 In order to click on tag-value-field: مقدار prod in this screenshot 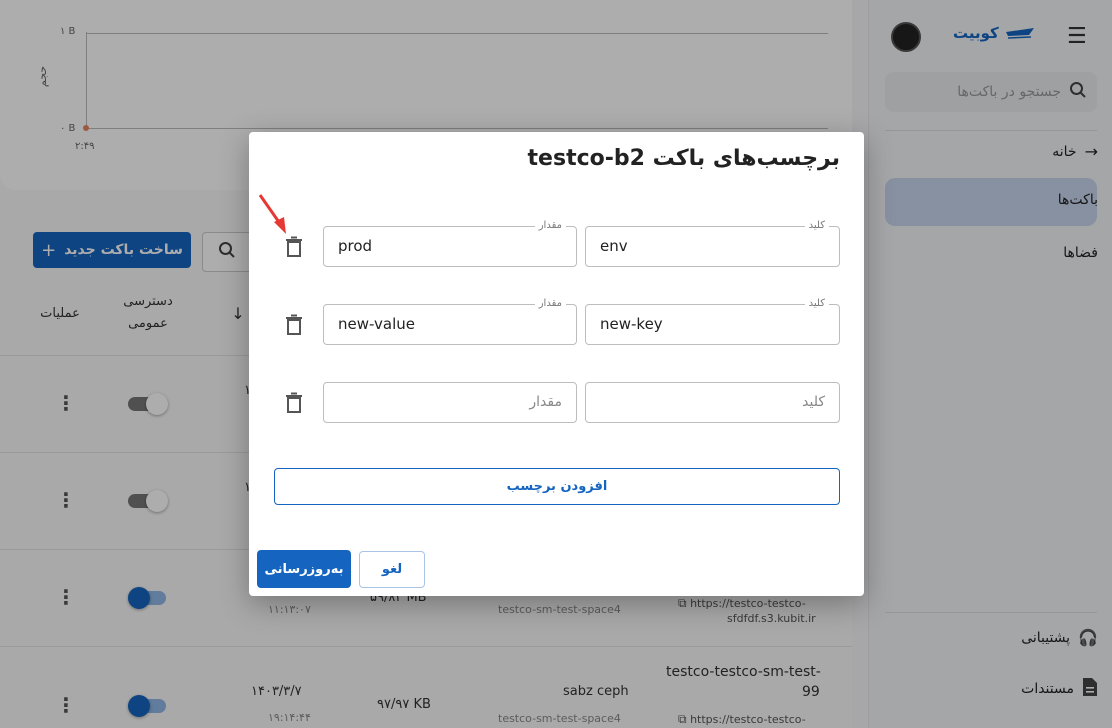, I will do `click(450, 243)`.